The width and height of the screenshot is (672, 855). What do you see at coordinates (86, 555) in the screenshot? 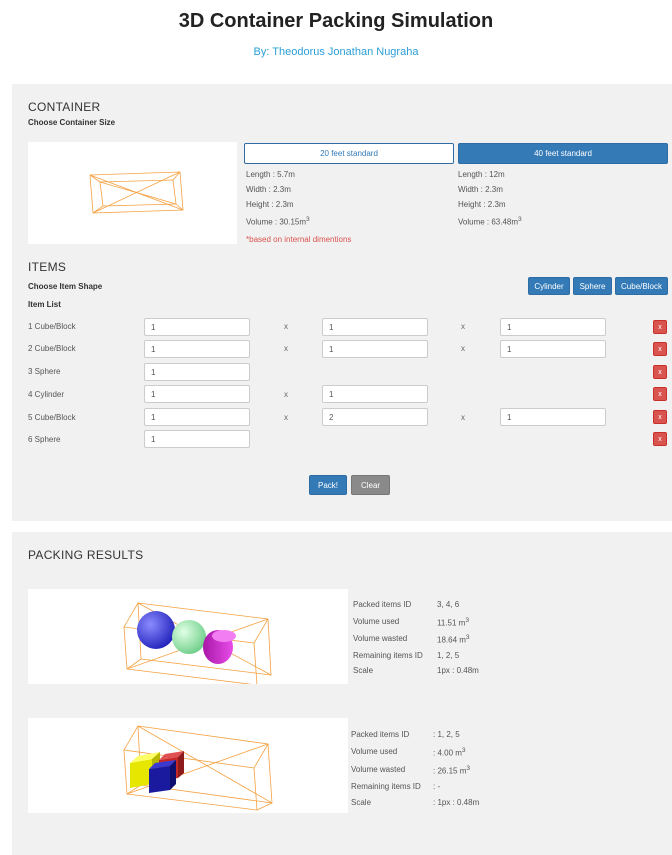
I see `results-section-title: PACKING RESULTS` at bounding box center [86, 555].